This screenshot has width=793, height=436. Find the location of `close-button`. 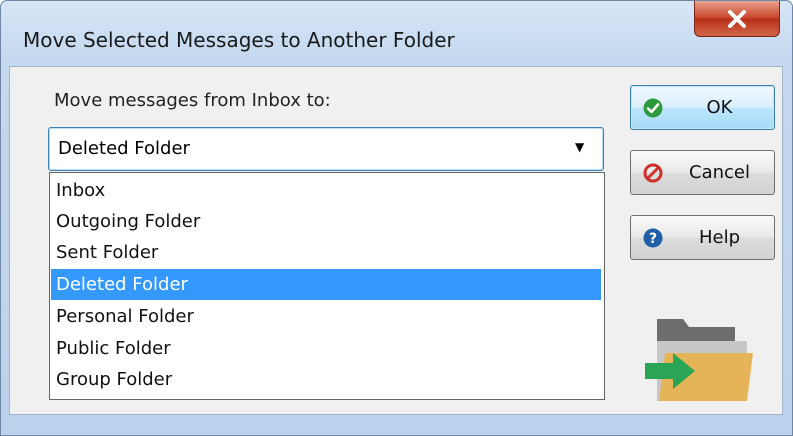

close-button is located at coordinates (737, 19).